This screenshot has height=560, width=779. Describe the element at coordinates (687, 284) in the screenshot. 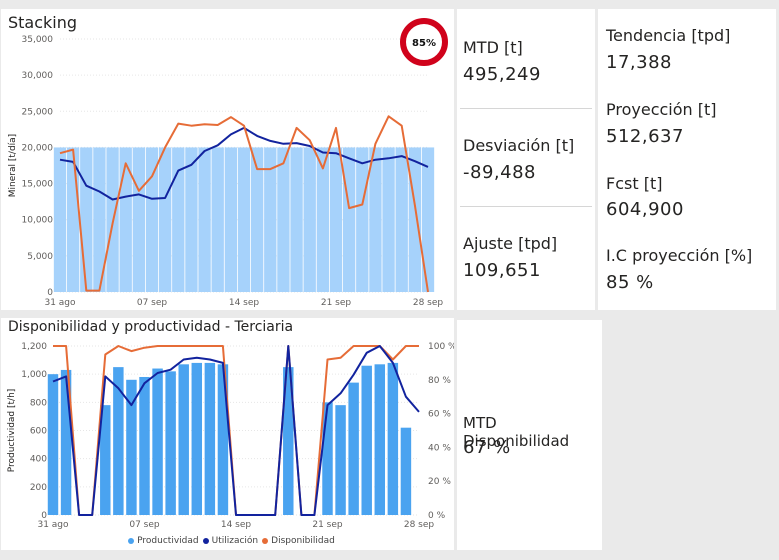

I see `kpi-ic-proyeccion: I.C proyección [%] 85 %` at that location.